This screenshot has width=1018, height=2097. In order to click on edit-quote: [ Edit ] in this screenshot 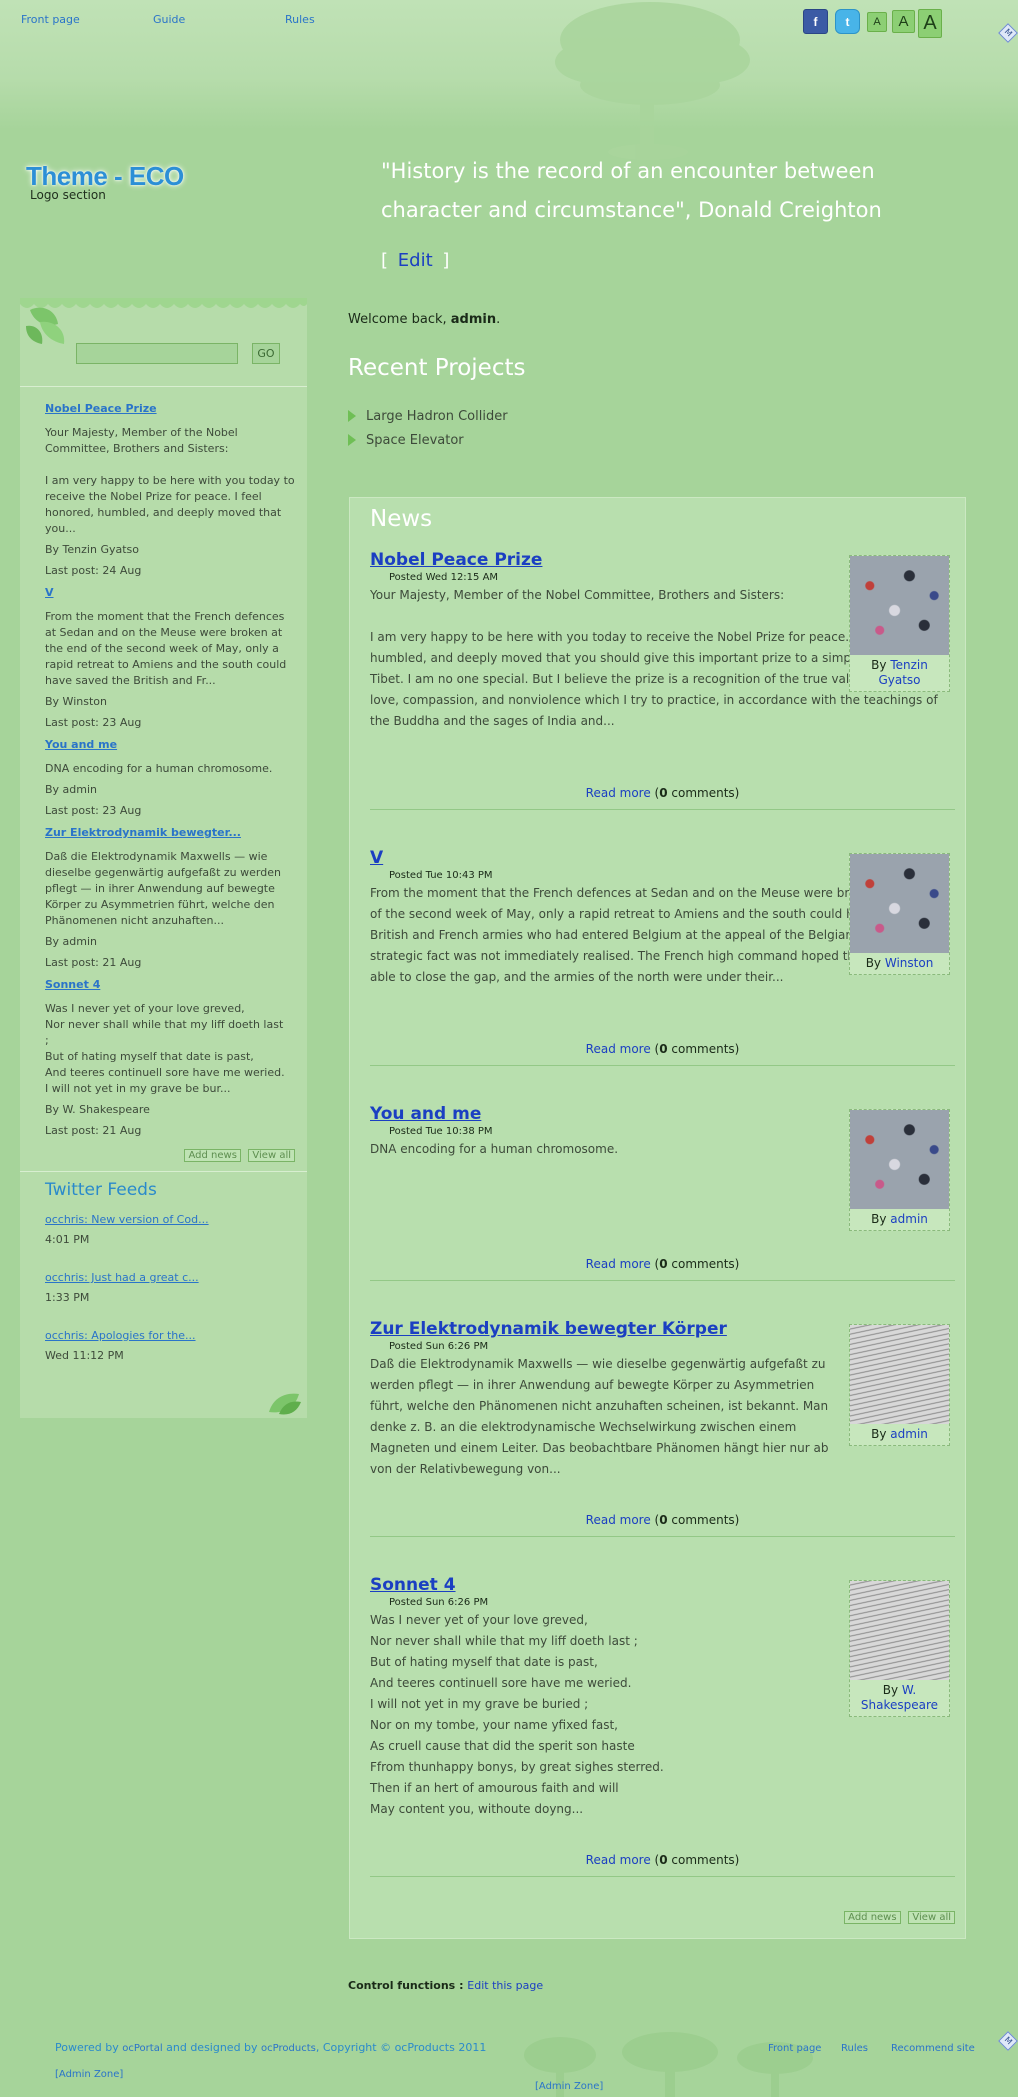, I will do `click(415, 260)`.